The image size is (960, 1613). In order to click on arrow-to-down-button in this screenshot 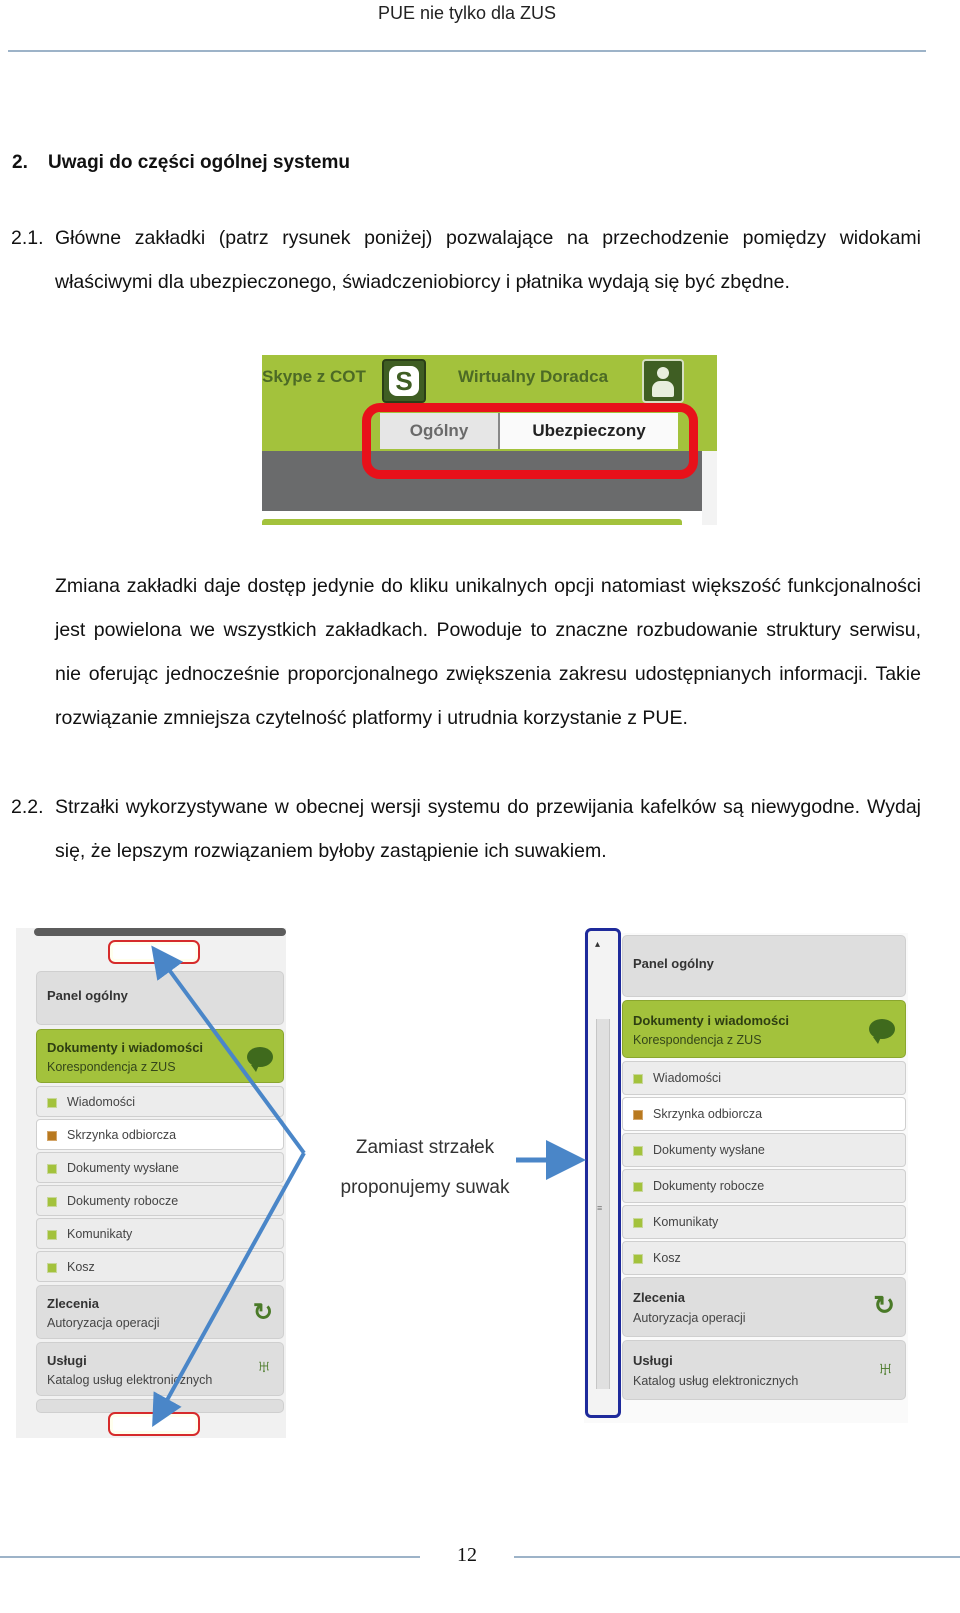, I will do `click(229, 1289)`.